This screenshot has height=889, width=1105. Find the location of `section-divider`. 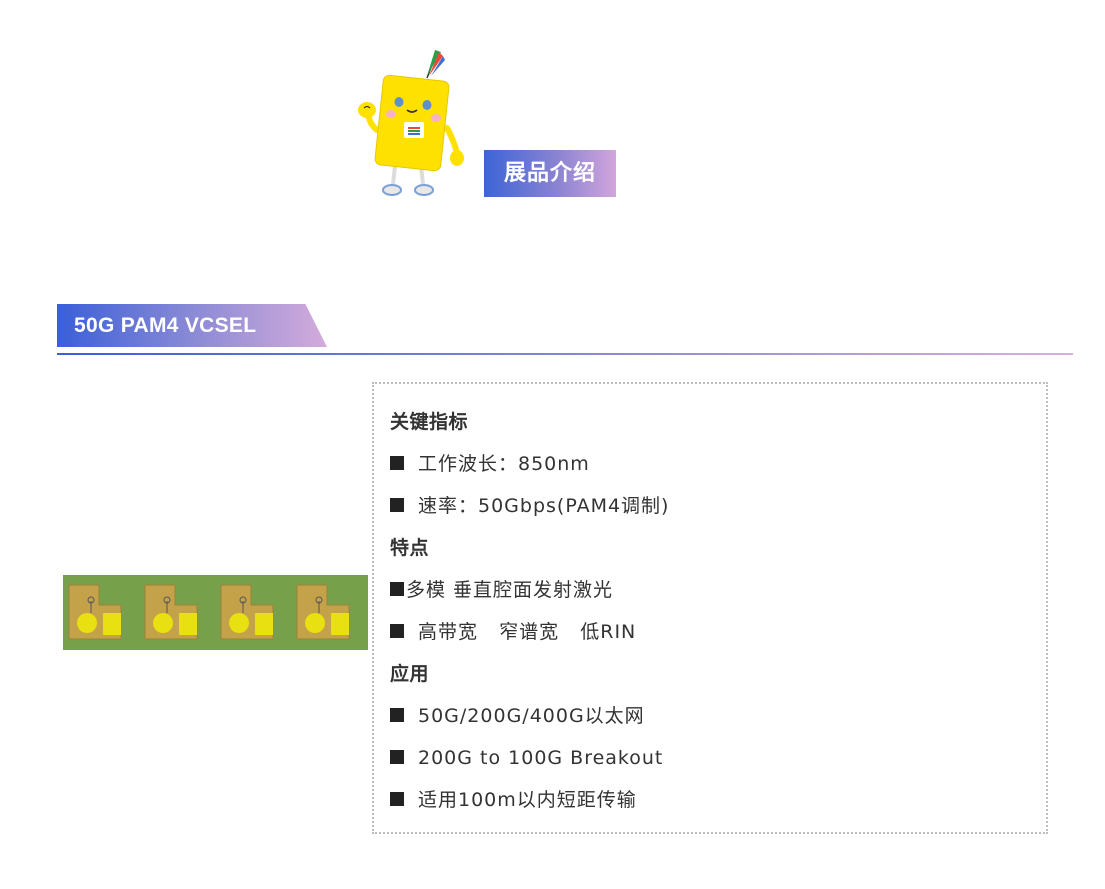

section-divider is located at coordinates (565, 354).